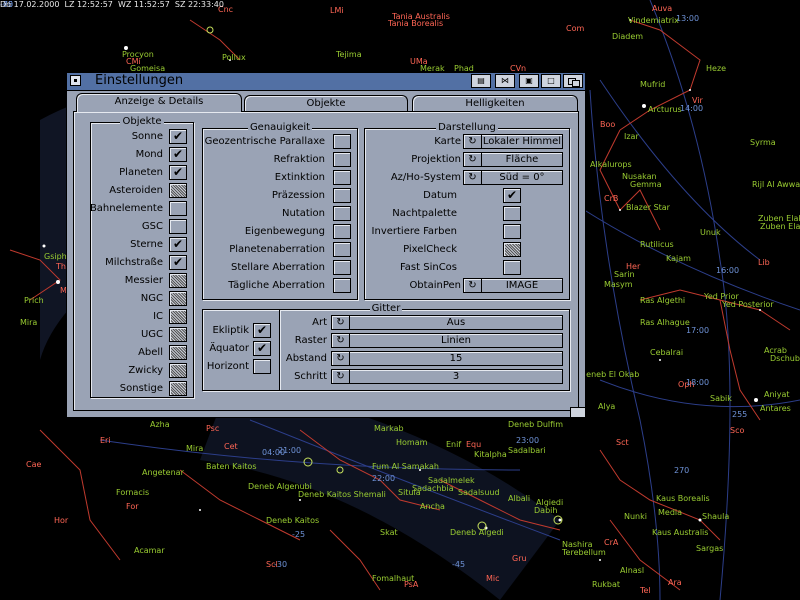 Image resolution: width=800 pixels, height=600 pixels. What do you see at coordinates (577, 412) in the screenshot?
I see `resize-grip-icon` at bounding box center [577, 412].